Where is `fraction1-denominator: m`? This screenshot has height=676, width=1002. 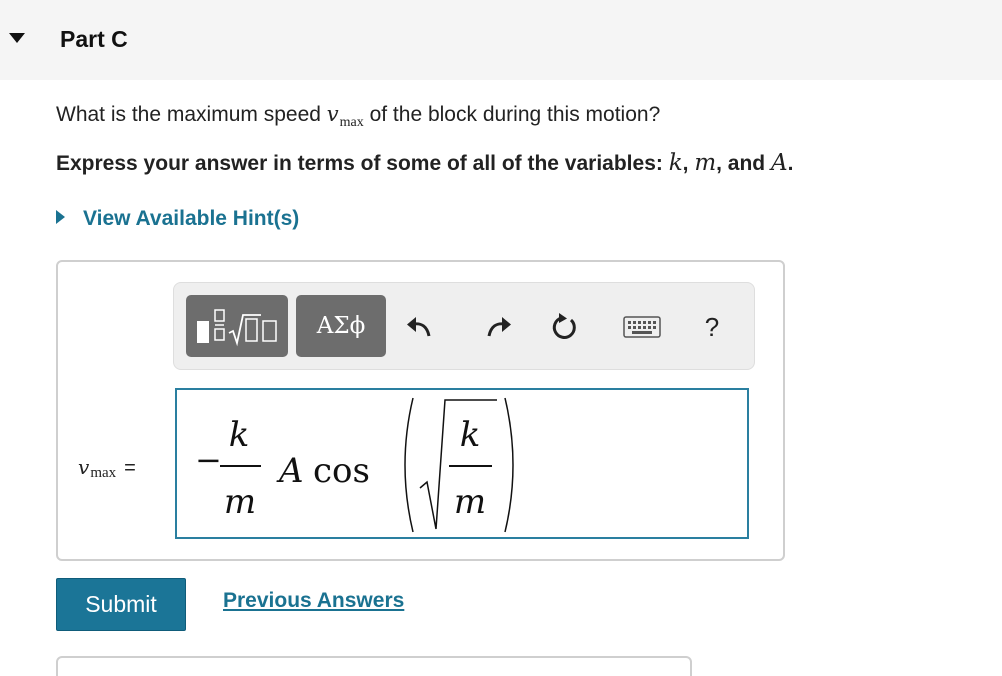
fraction1-denominator: m is located at coordinates (240, 502).